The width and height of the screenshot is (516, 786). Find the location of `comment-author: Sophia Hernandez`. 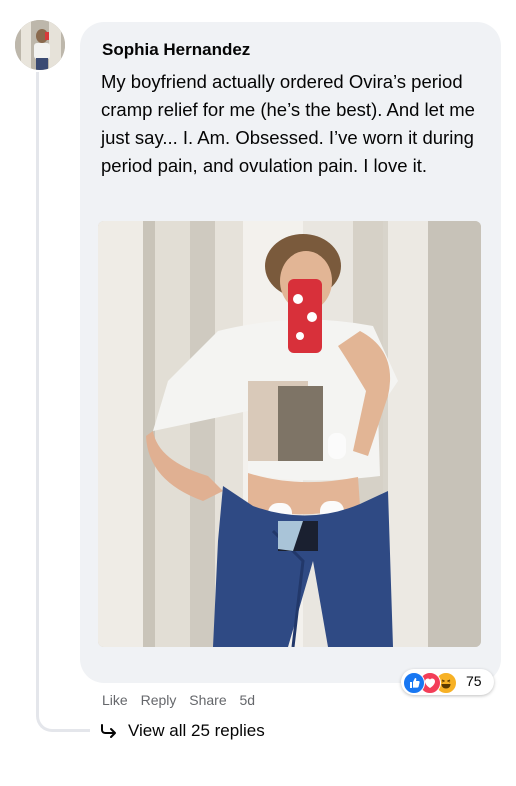

comment-author: Sophia Hernandez is located at coordinates (176, 50).